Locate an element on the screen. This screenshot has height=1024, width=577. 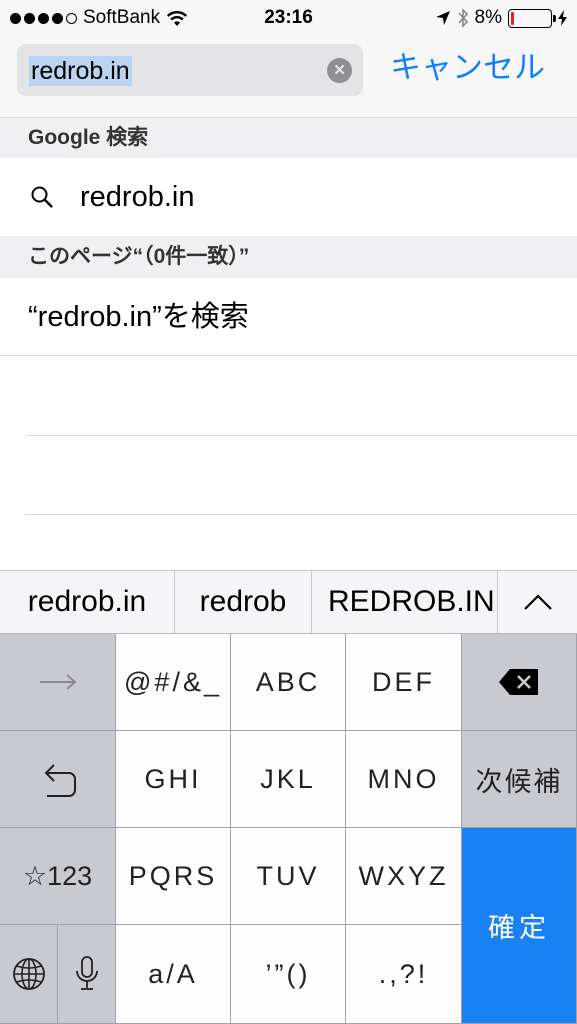
undo-icon is located at coordinates (60, 780).